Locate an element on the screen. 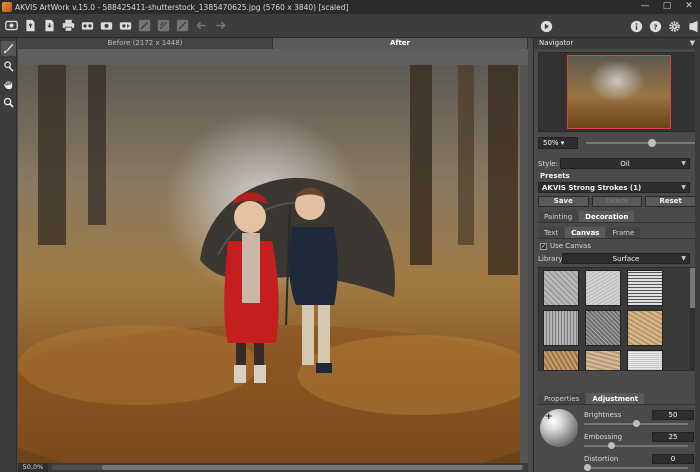  toggle-canvas-button is located at coordinates (163, 26).